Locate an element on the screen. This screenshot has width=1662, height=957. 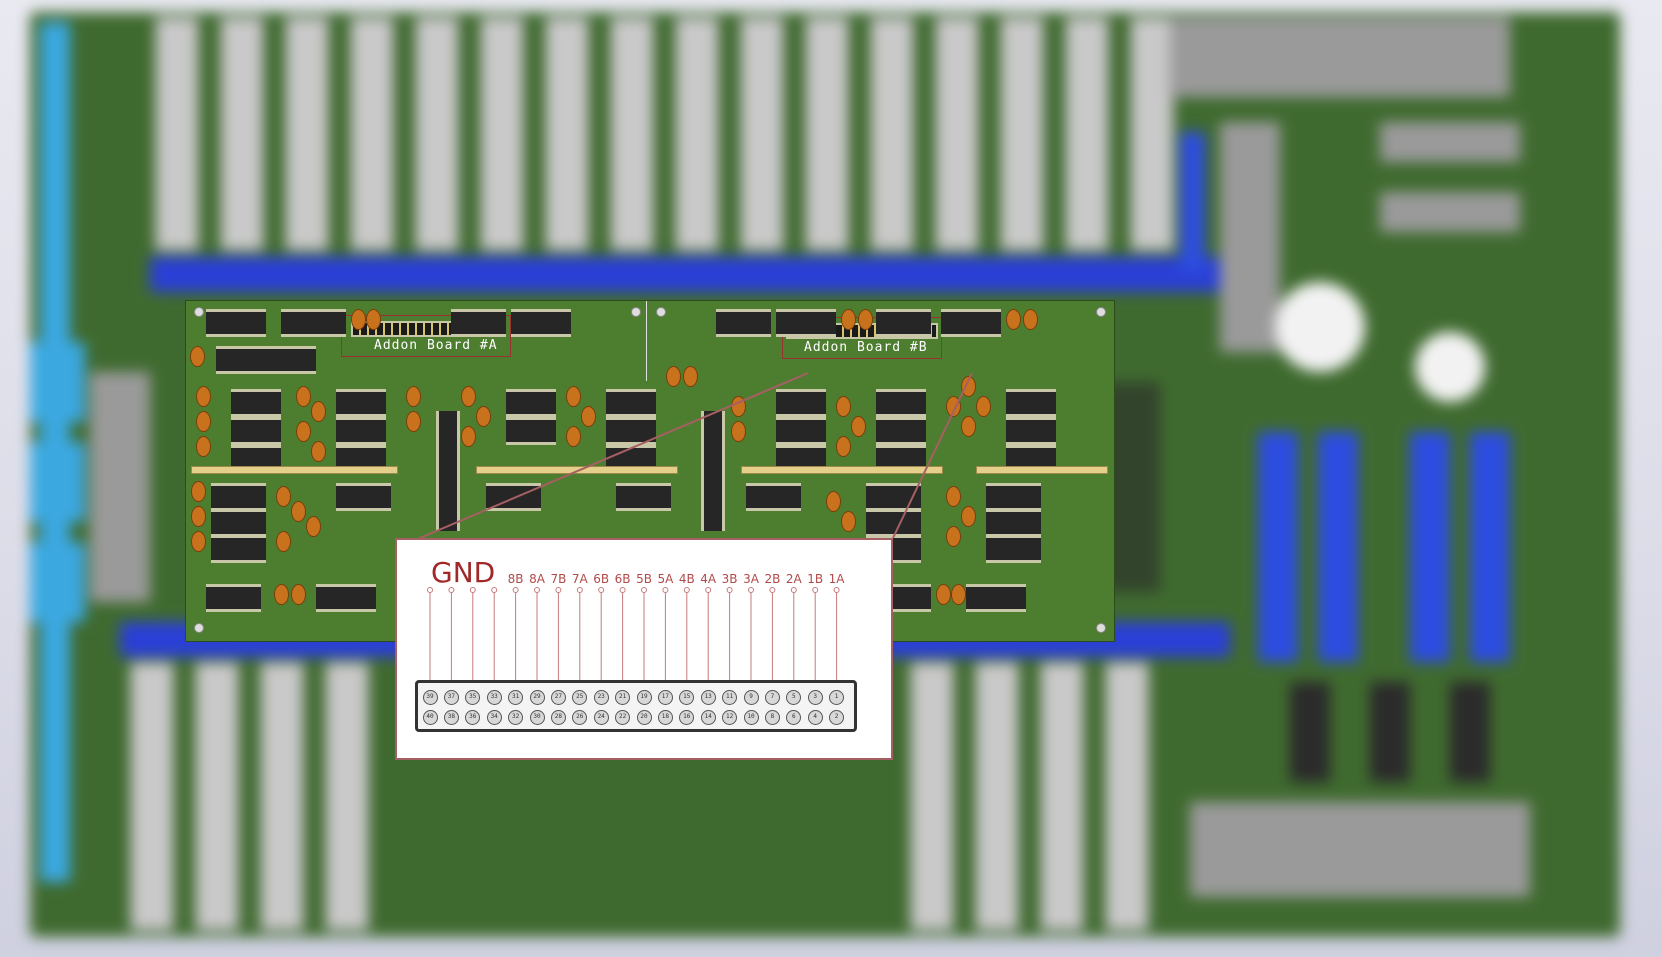
connector-pin: 24 is located at coordinates (601, 717).